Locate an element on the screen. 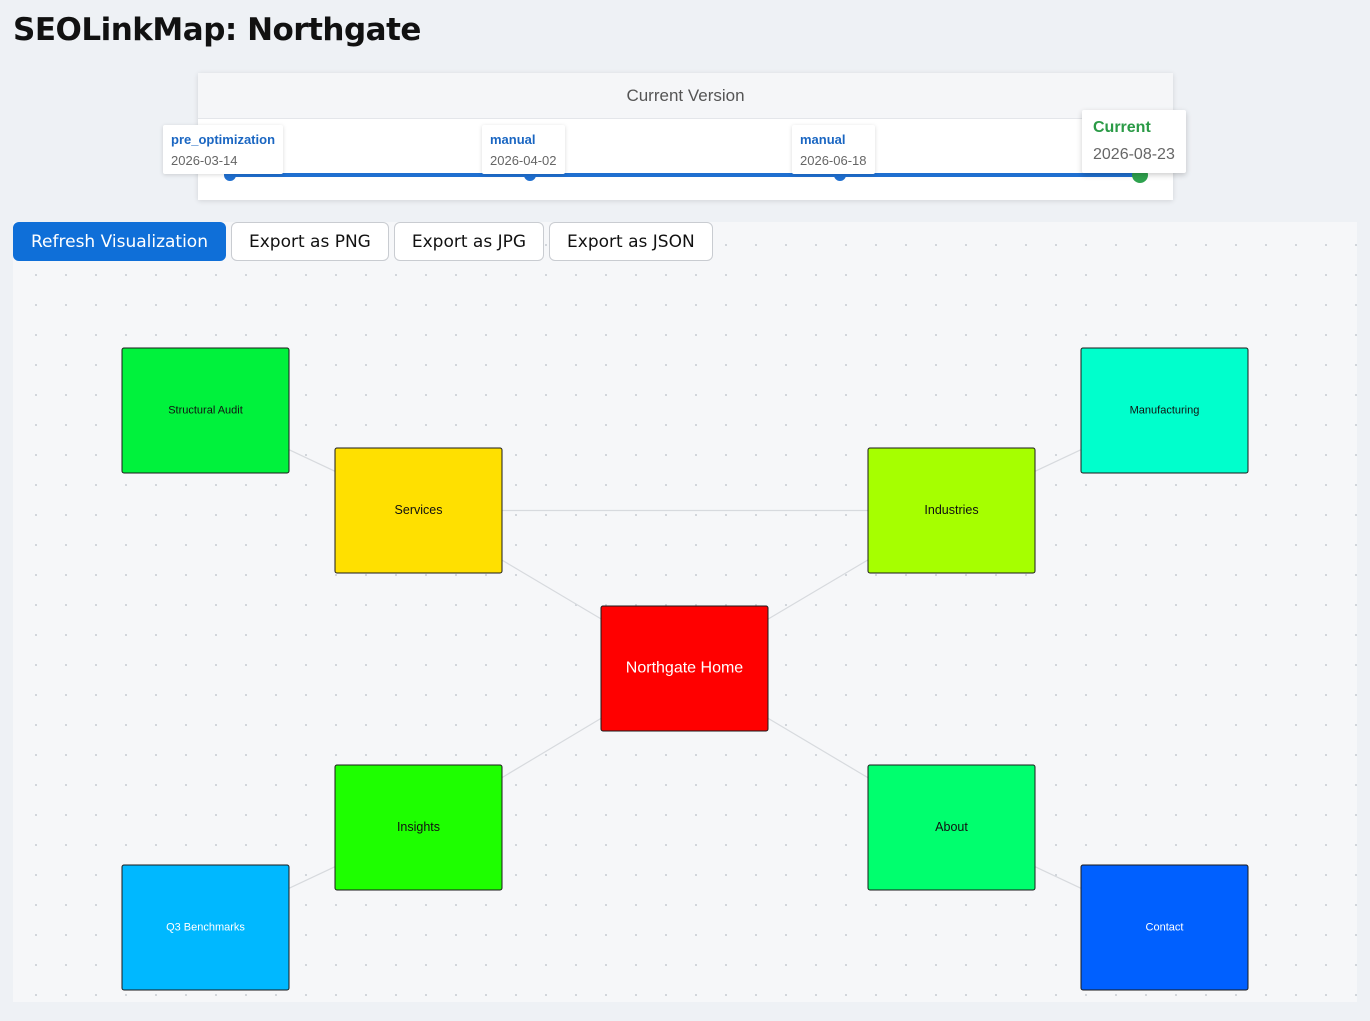 This screenshot has width=1370, height=1021. node-label: Insights is located at coordinates (418, 827).